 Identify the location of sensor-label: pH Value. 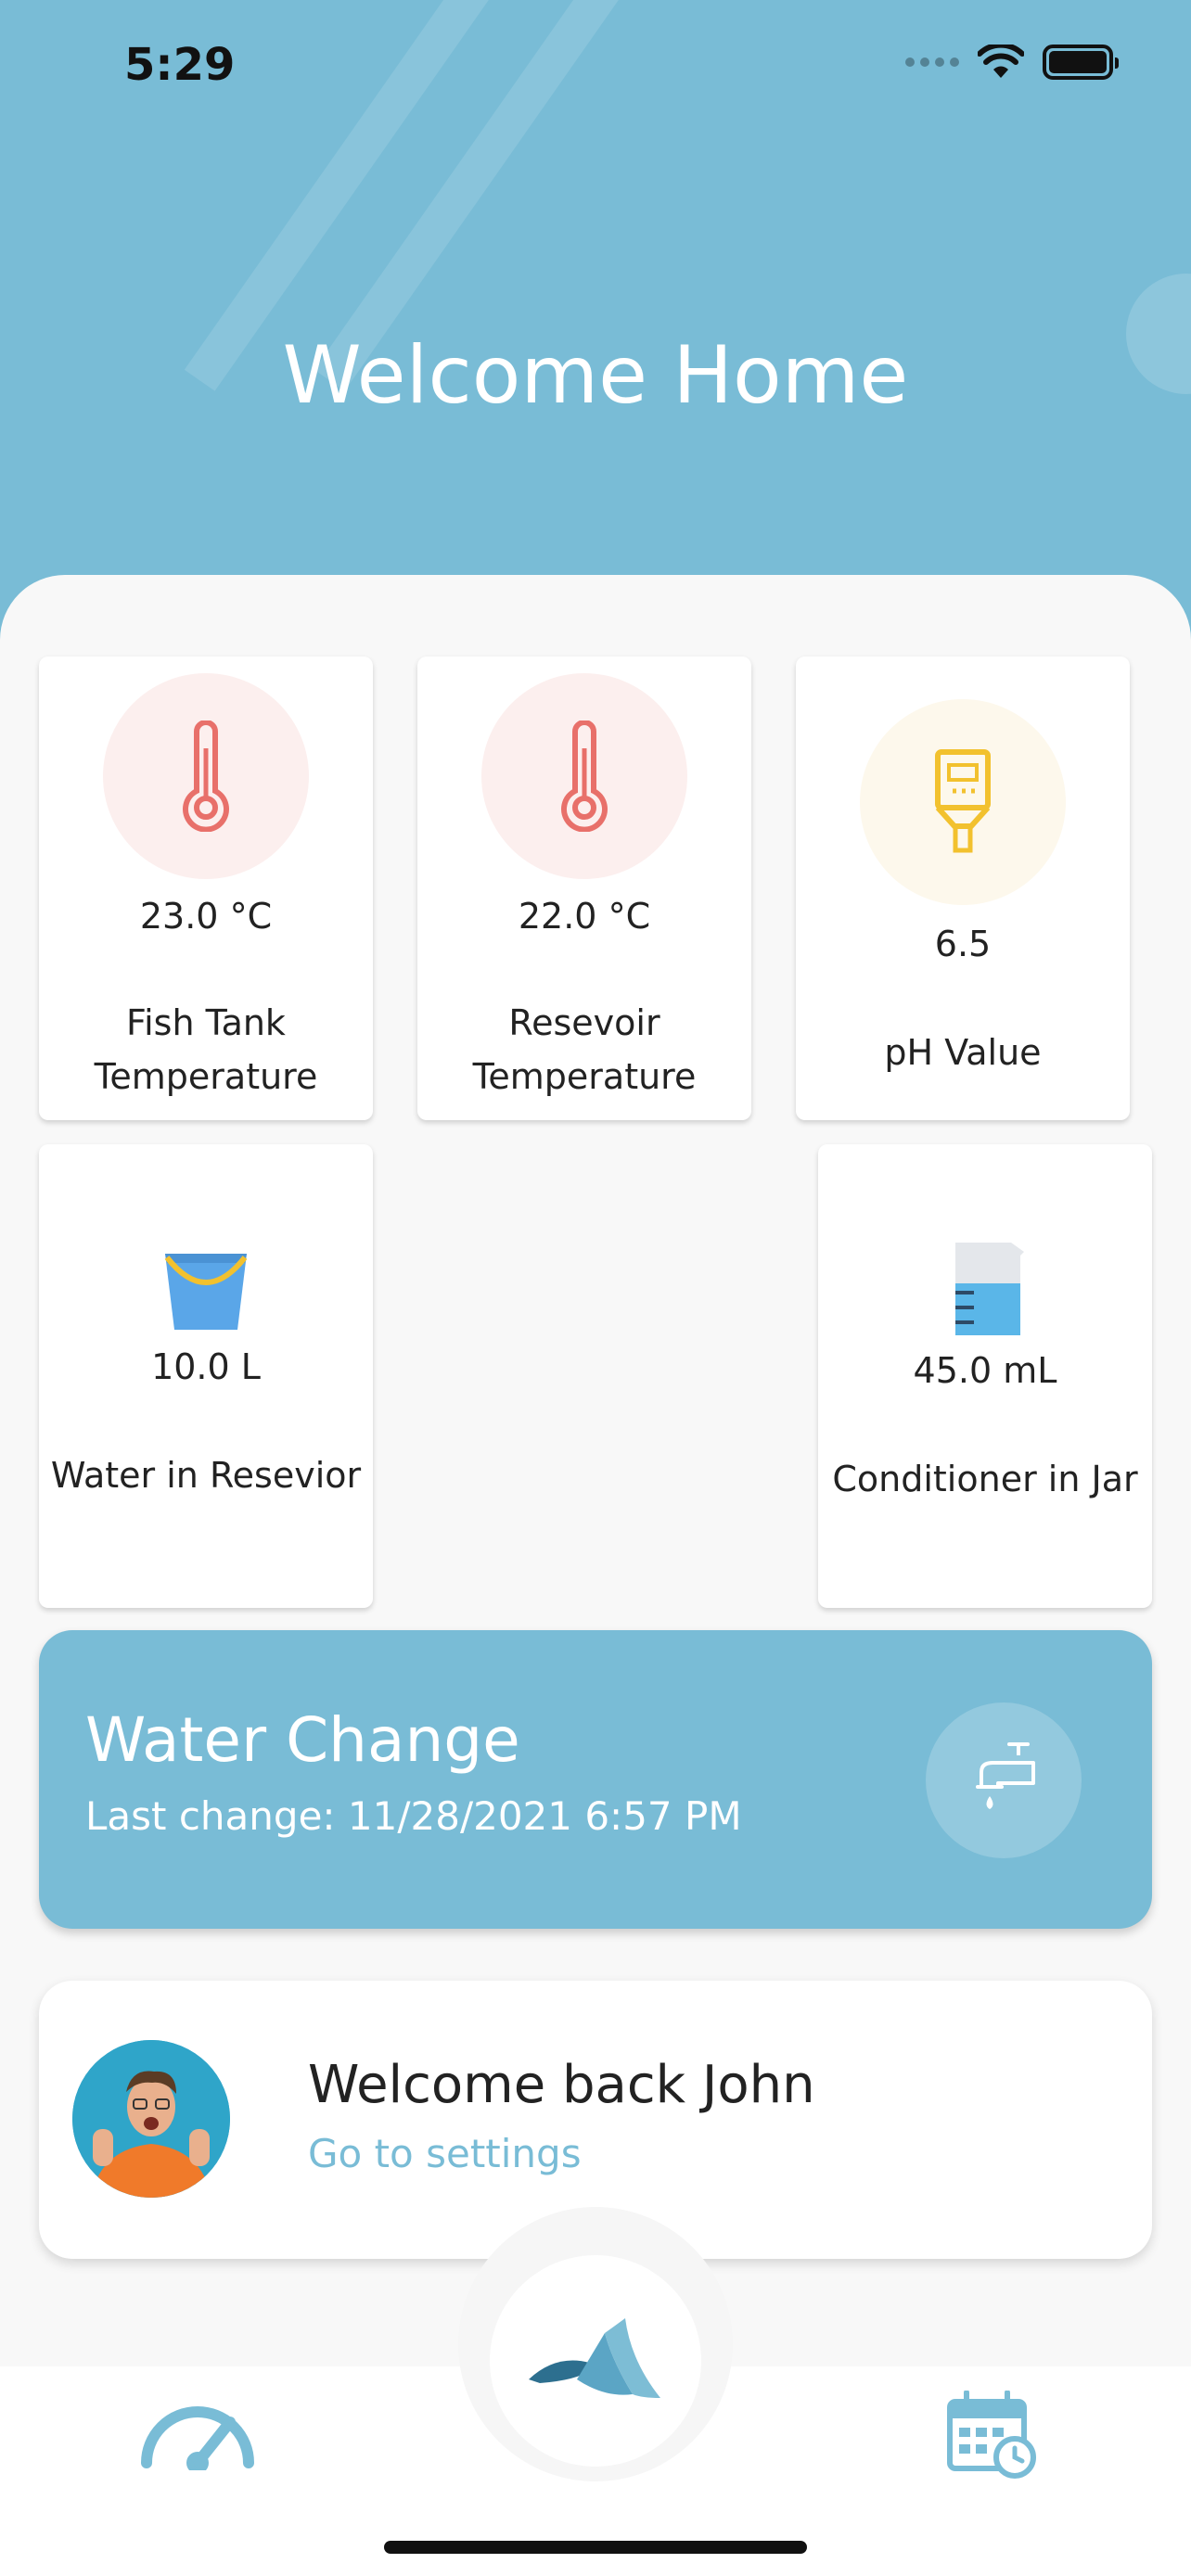
(963, 1052).